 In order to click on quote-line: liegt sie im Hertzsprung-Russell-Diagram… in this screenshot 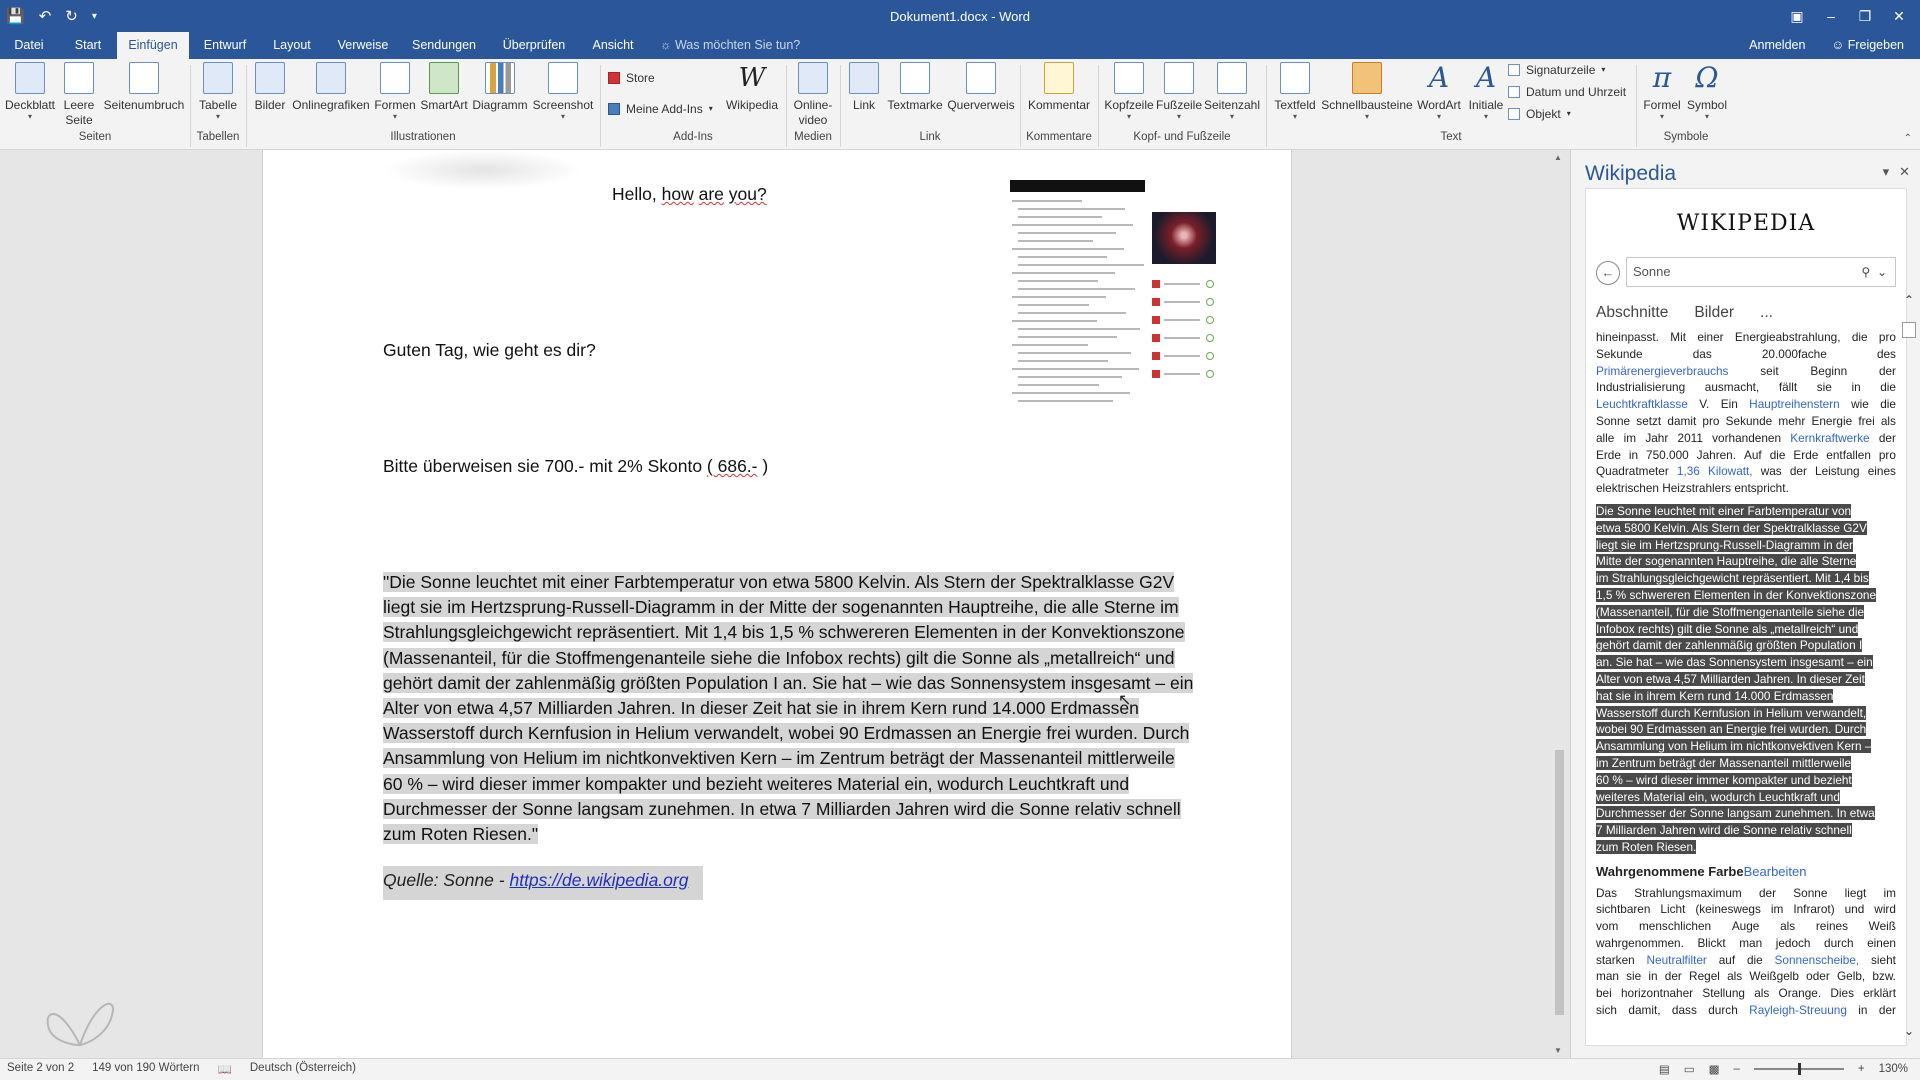, I will do `click(813, 607)`.